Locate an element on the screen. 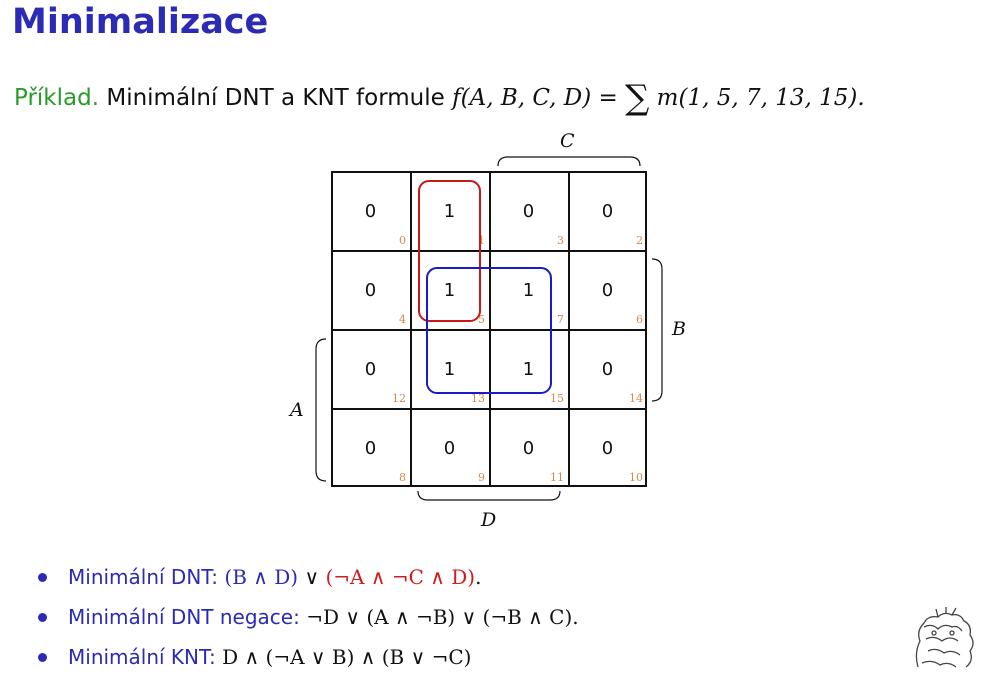 This screenshot has height=685, width=990. dnt-term-2: (¬A ∧ ¬C ∧ D) is located at coordinates (400, 577).